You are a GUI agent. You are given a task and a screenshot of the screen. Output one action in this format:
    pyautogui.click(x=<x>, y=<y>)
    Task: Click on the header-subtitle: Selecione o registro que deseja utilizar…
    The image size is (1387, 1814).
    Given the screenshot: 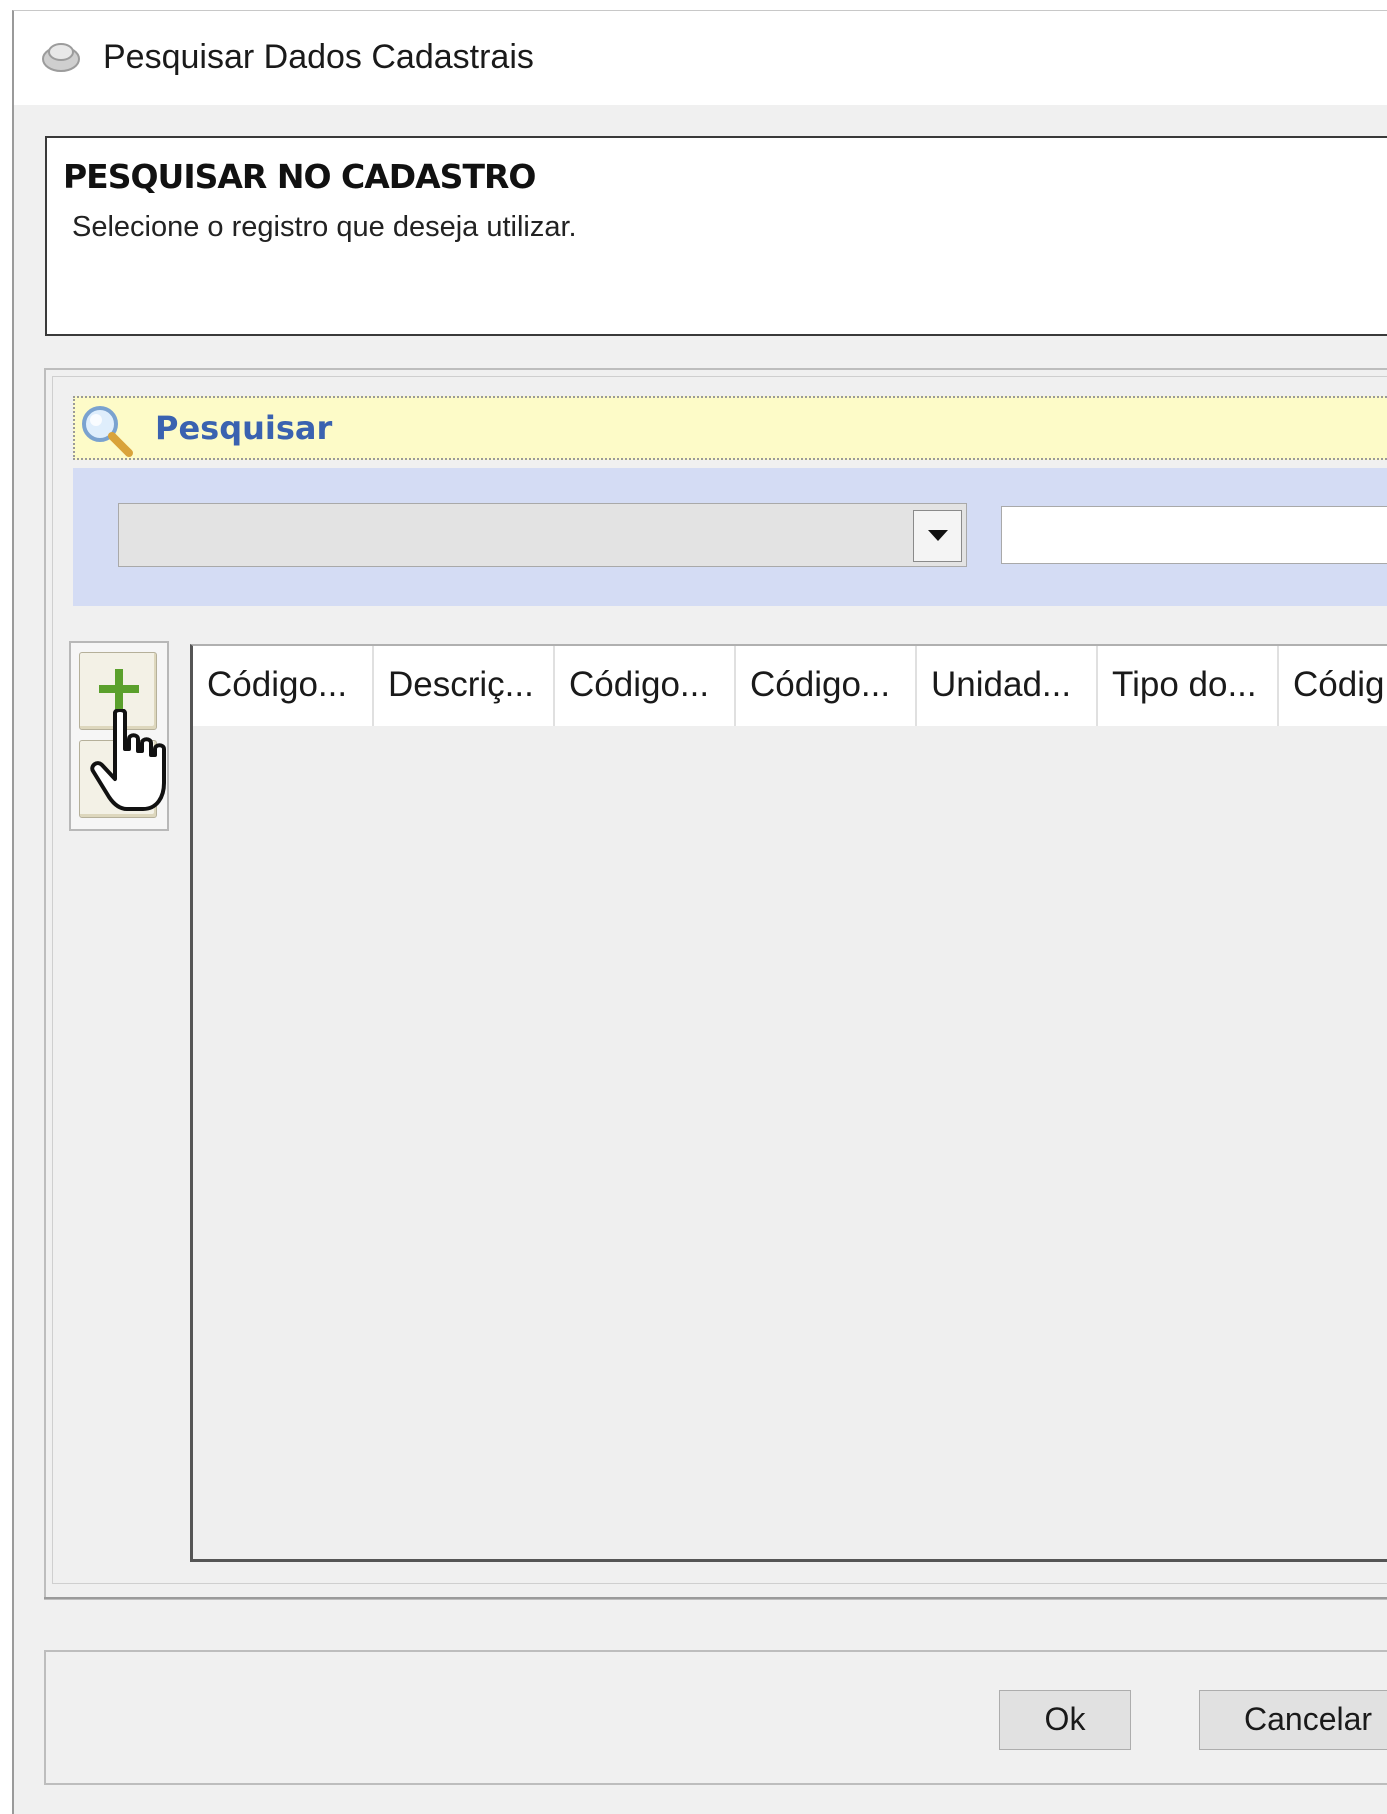 What is the action you would take?
    pyautogui.click(x=324, y=227)
    